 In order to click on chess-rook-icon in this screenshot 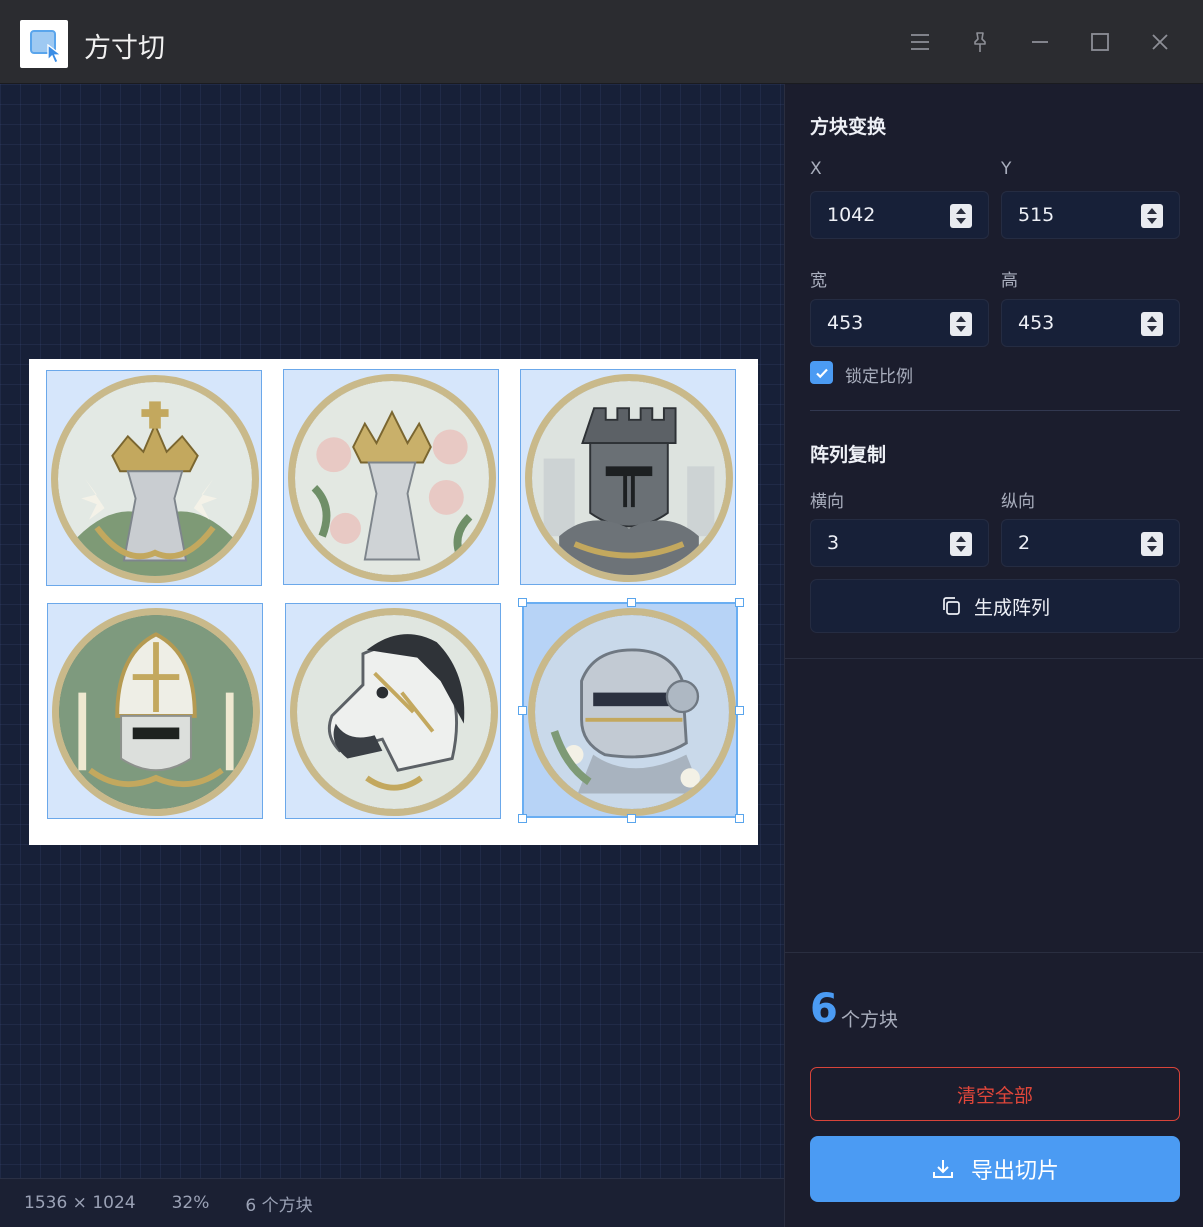, I will do `click(629, 478)`.